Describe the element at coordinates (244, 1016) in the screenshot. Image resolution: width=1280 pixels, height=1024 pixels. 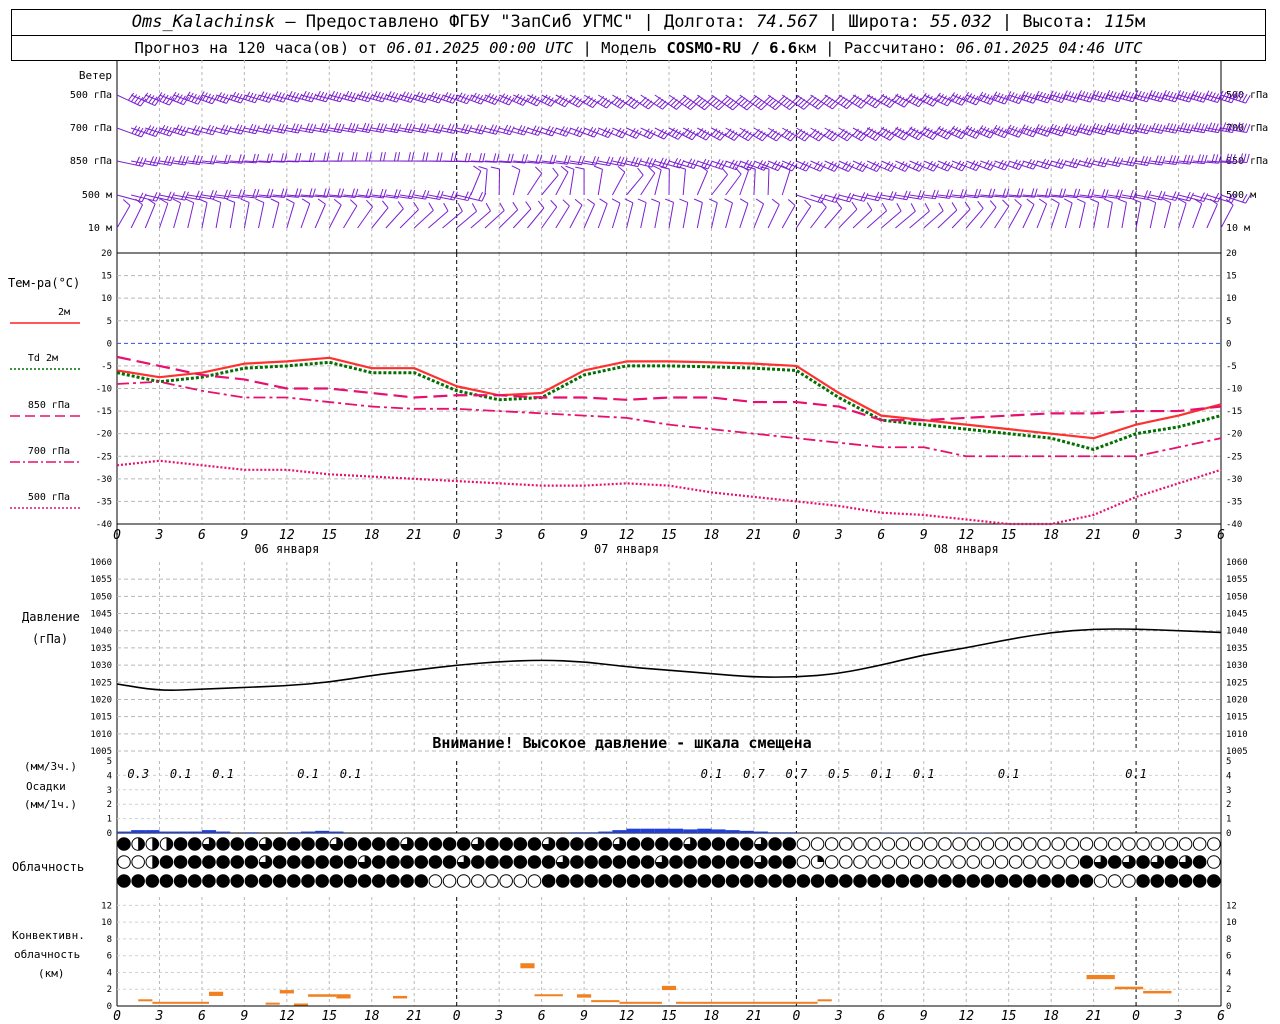
I see `conv-time-tick-label: 9` at that location.